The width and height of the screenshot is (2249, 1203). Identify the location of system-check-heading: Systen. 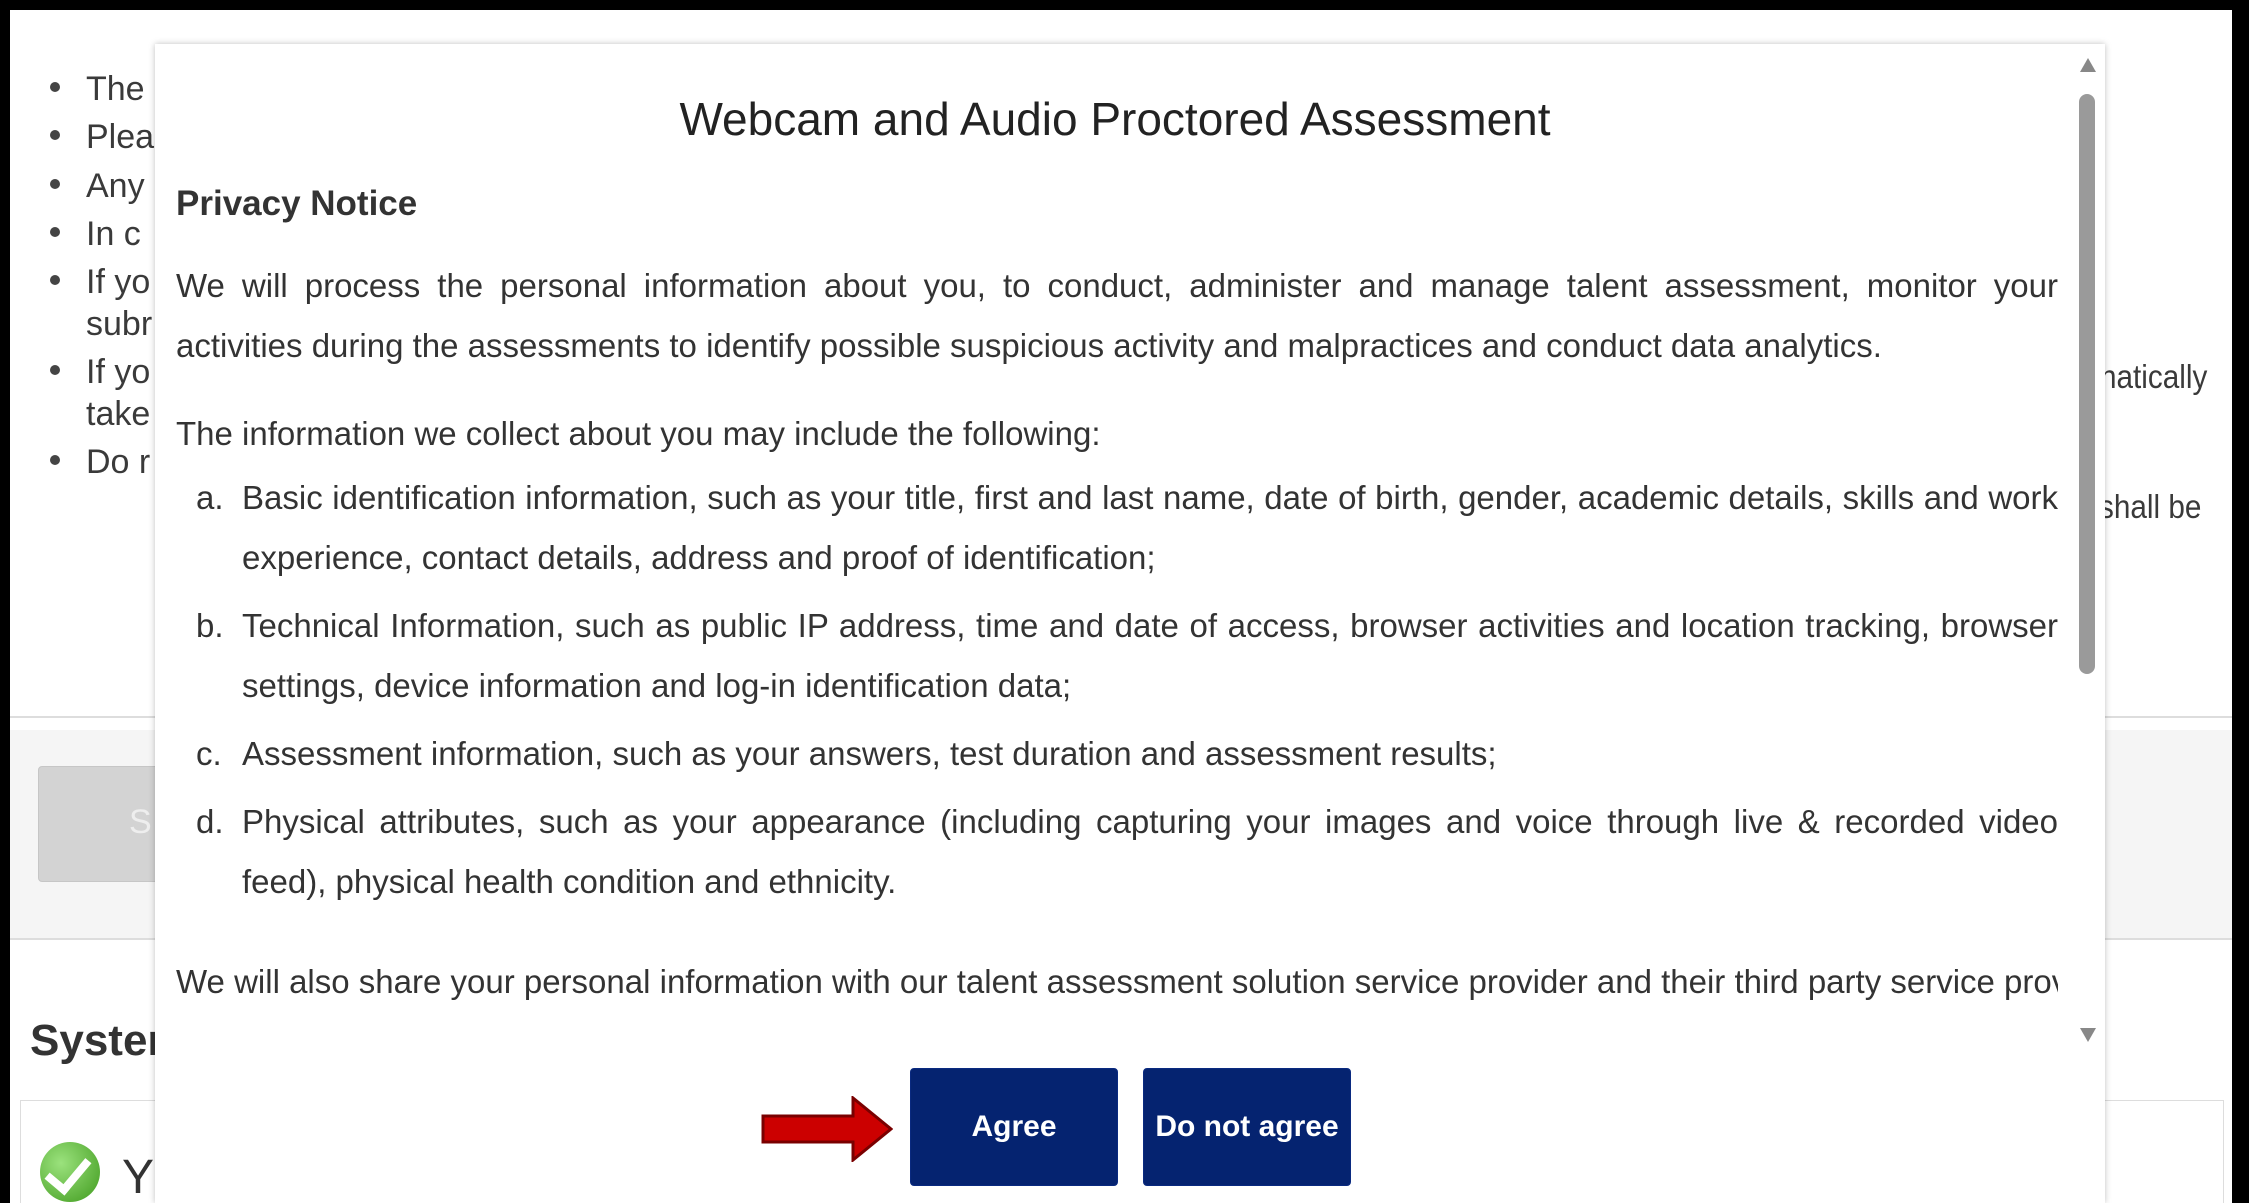
(102, 1040).